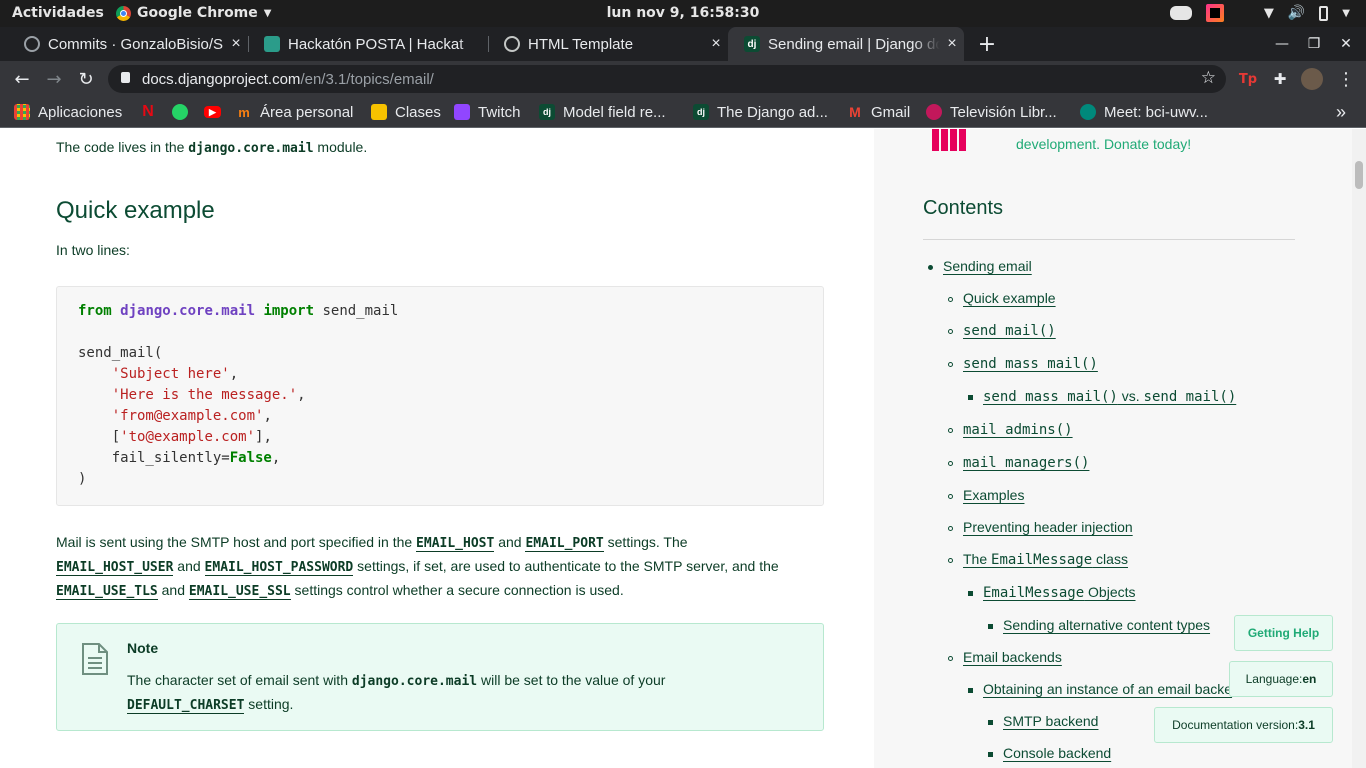 The height and width of the screenshot is (768, 1366). What do you see at coordinates (186, 706) in the screenshot?
I see `setting-link: DEFAULT_CHARSET` at bounding box center [186, 706].